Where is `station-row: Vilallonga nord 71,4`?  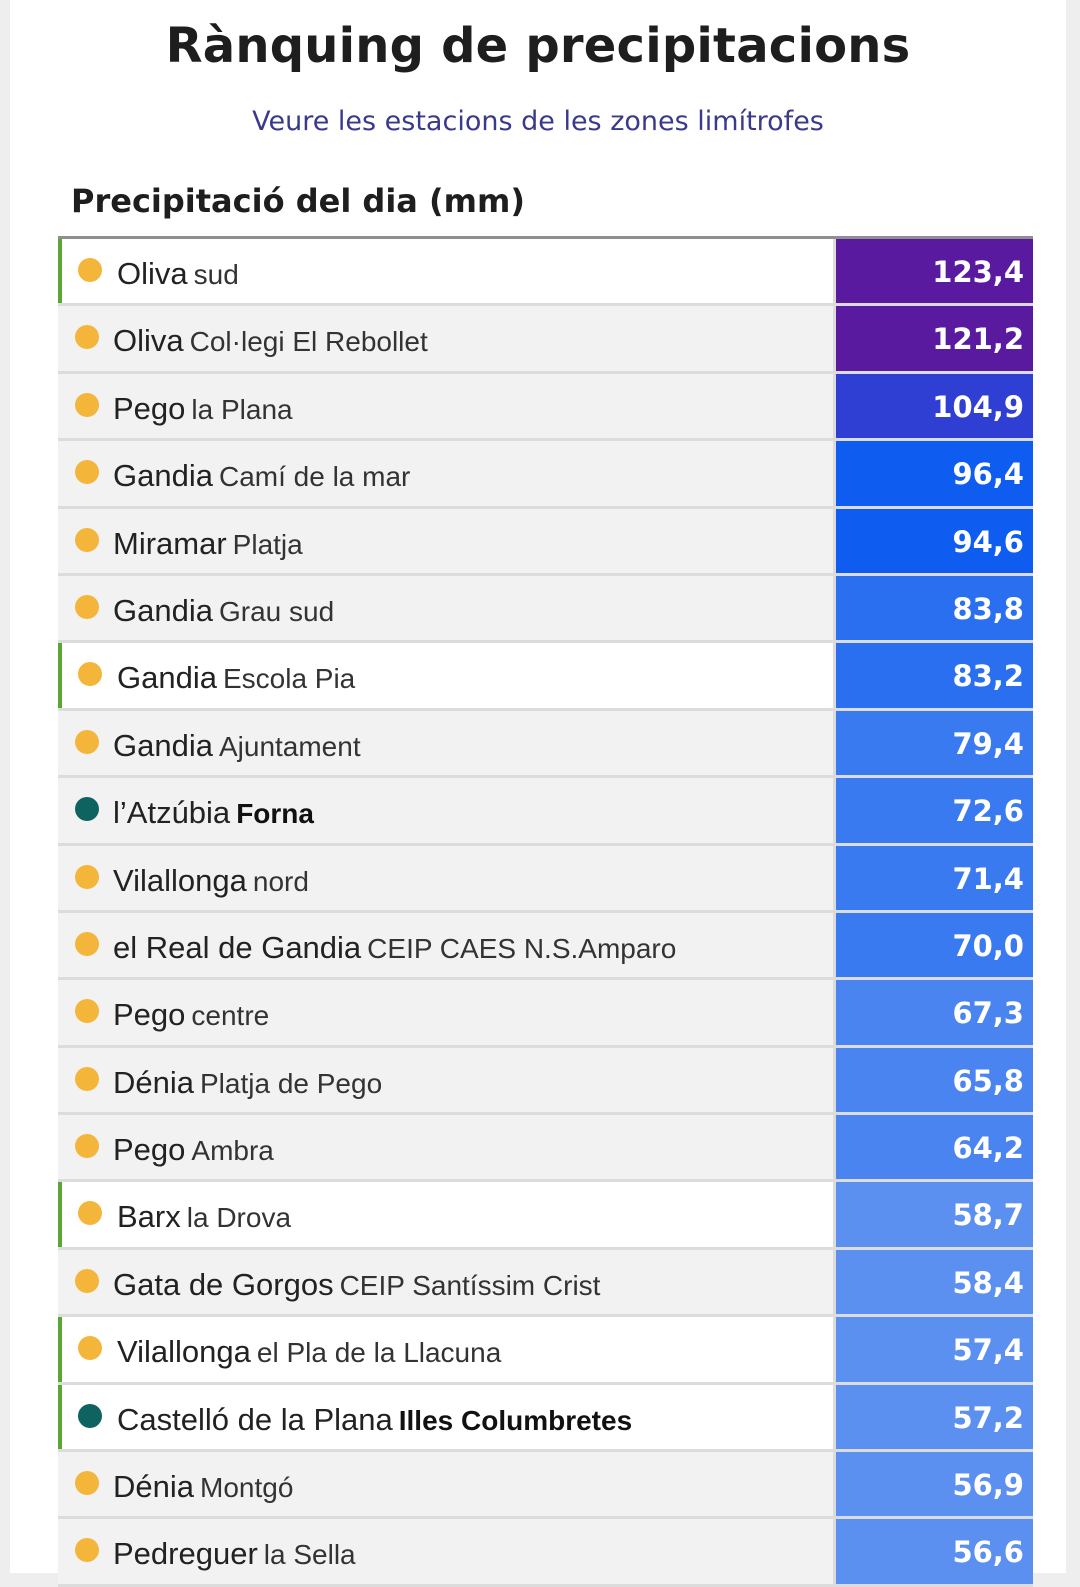 station-row: Vilallonga nord 71,4 is located at coordinates (545, 879).